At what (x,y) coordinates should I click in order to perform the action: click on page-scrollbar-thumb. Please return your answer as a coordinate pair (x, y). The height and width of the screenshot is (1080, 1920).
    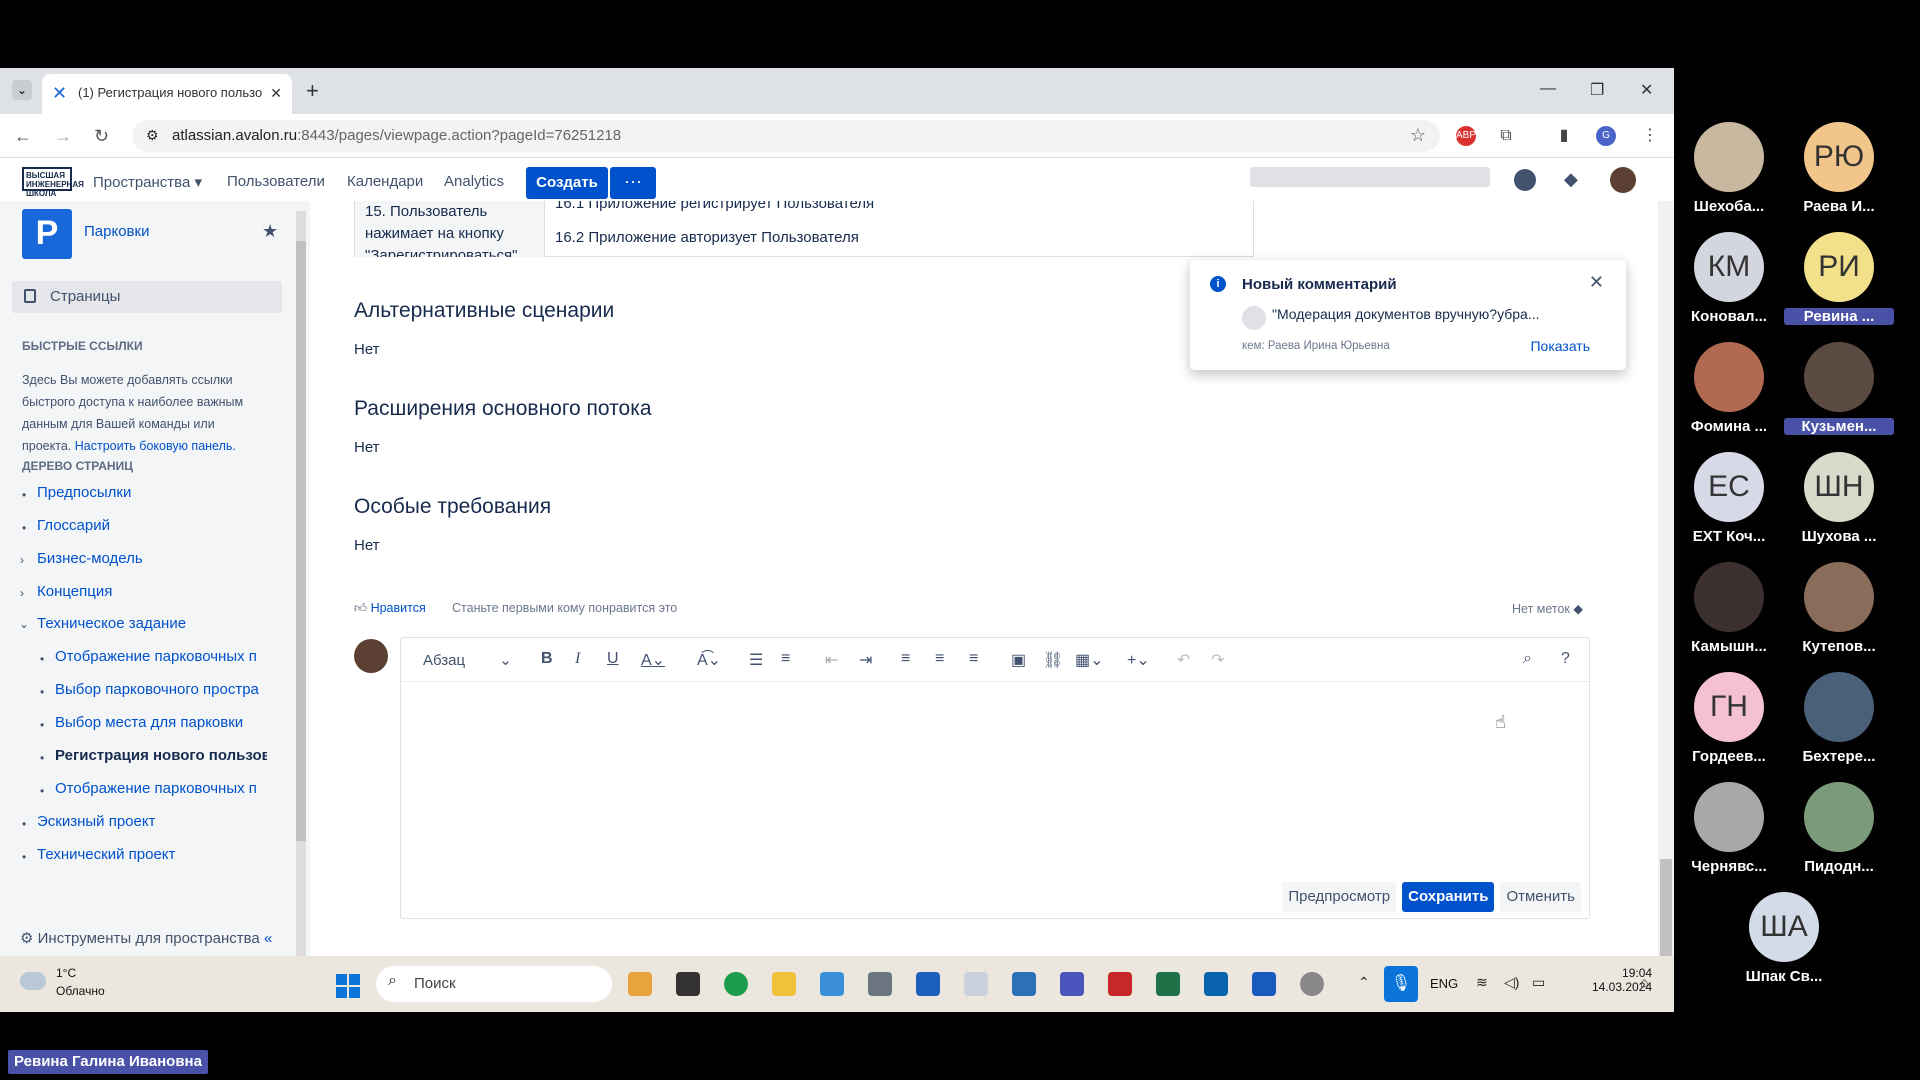
    Looking at the image, I should click on (1666, 914).